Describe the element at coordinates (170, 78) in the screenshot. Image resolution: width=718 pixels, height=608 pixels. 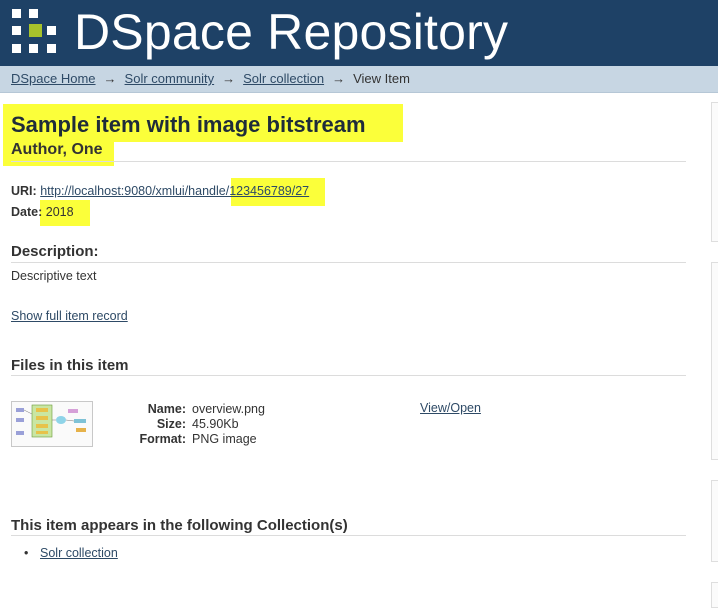
I see `breadcrumb-community-link: Solr community` at that location.